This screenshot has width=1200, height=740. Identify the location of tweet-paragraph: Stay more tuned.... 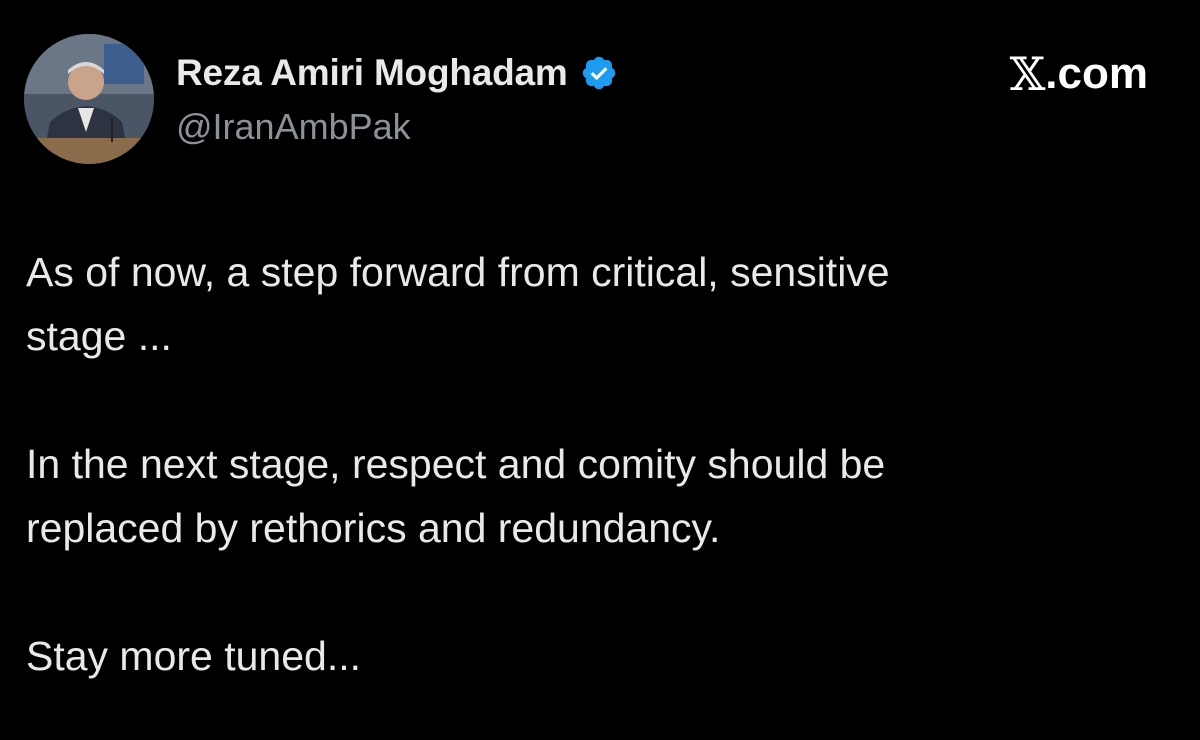
(194, 656).